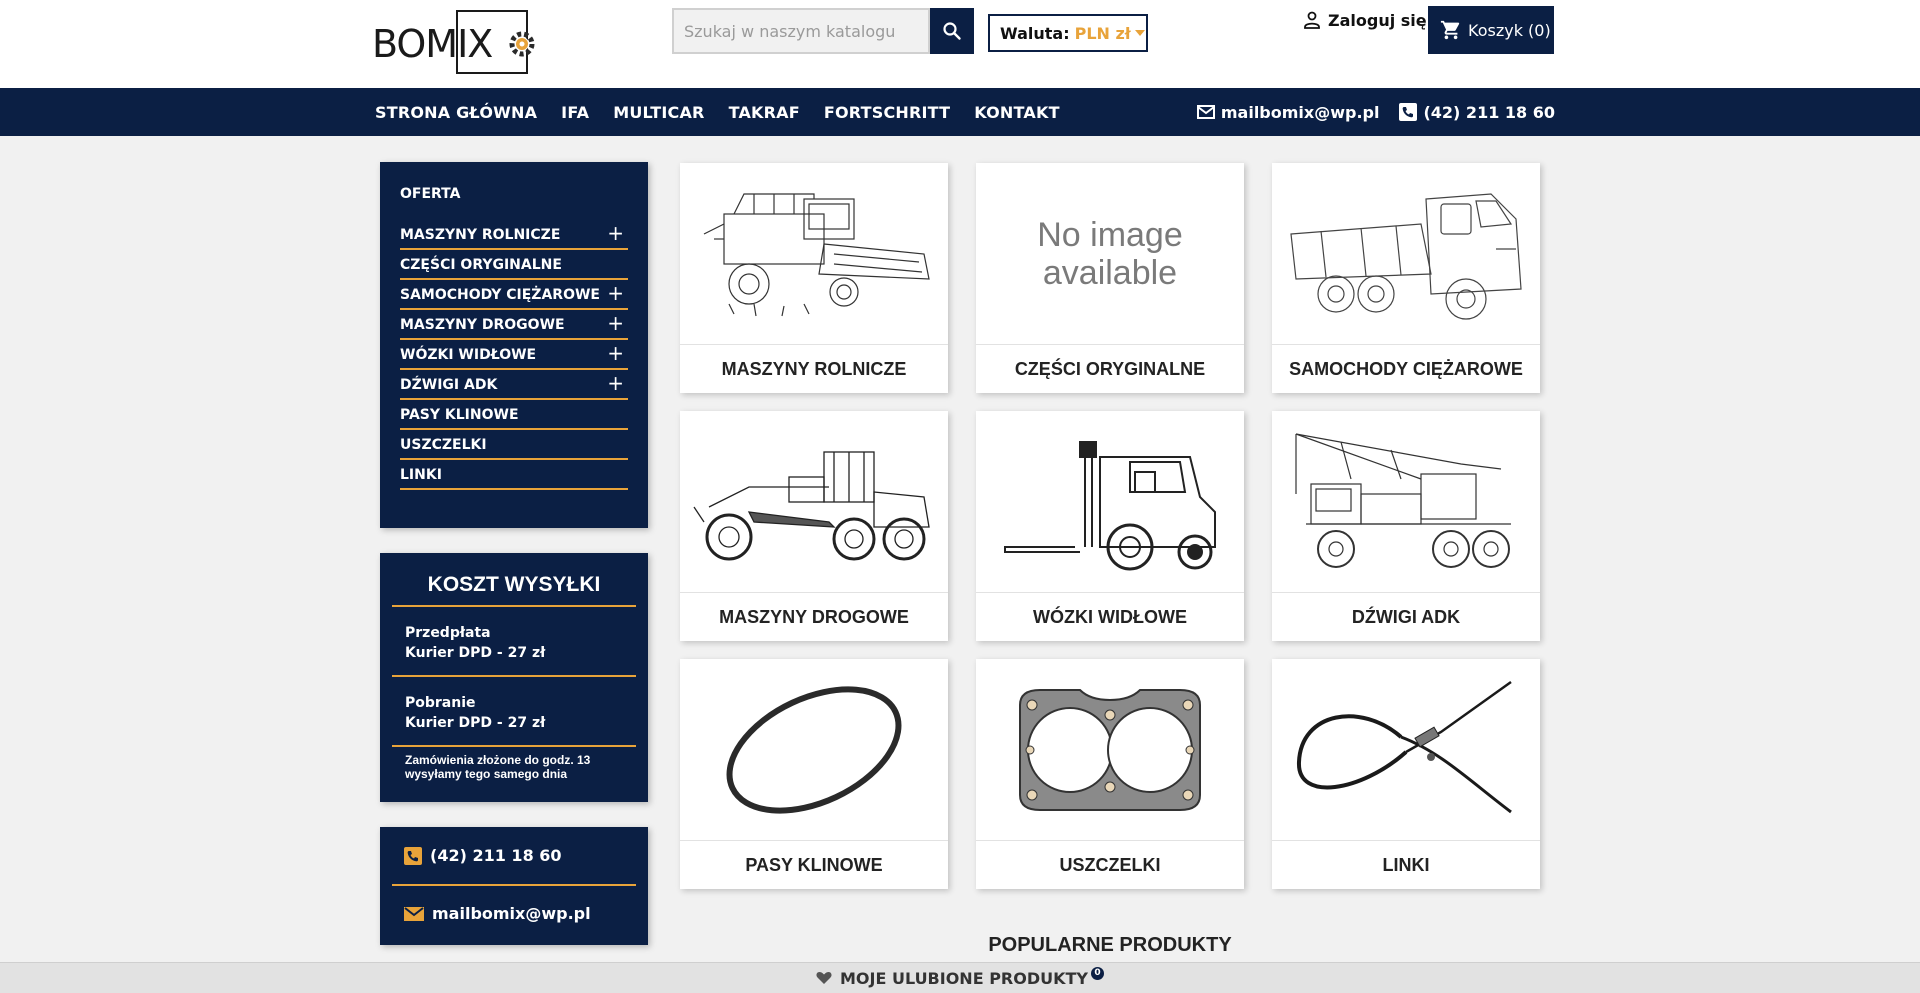  Describe the element at coordinates (1102, 33) in the screenshot. I see `currency-value: PLN zł` at that location.